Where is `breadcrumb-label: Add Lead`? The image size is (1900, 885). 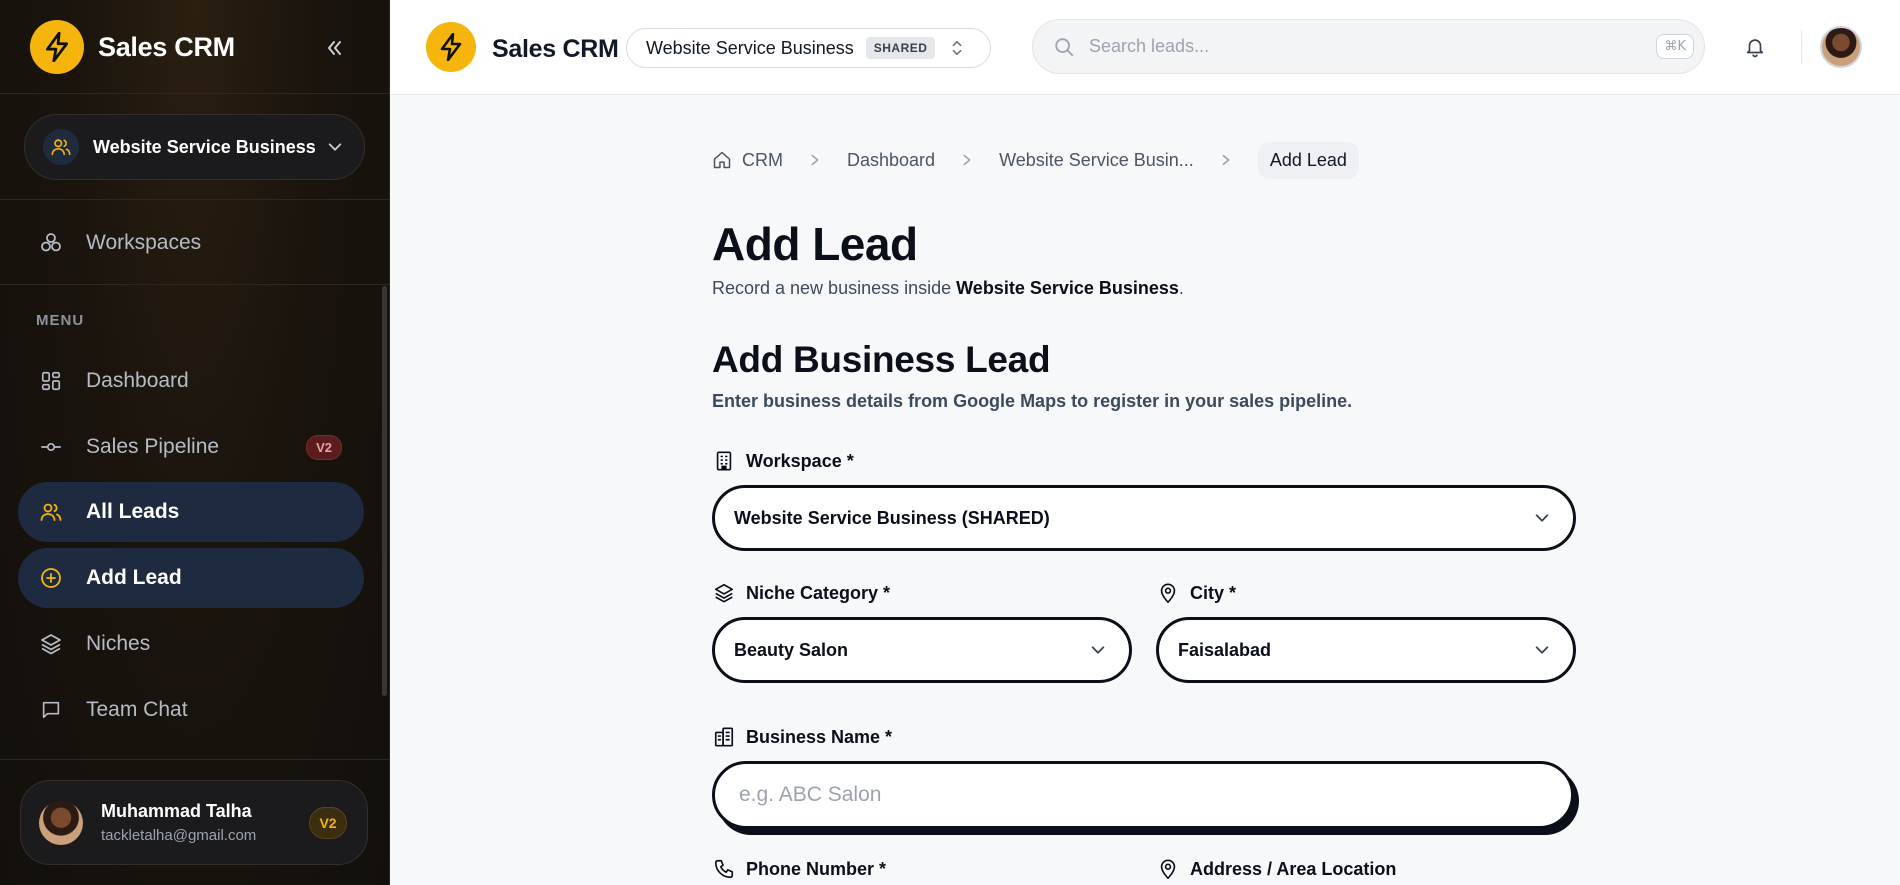 breadcrumb-label: Add Lead is located at coordinates (1308, 159).